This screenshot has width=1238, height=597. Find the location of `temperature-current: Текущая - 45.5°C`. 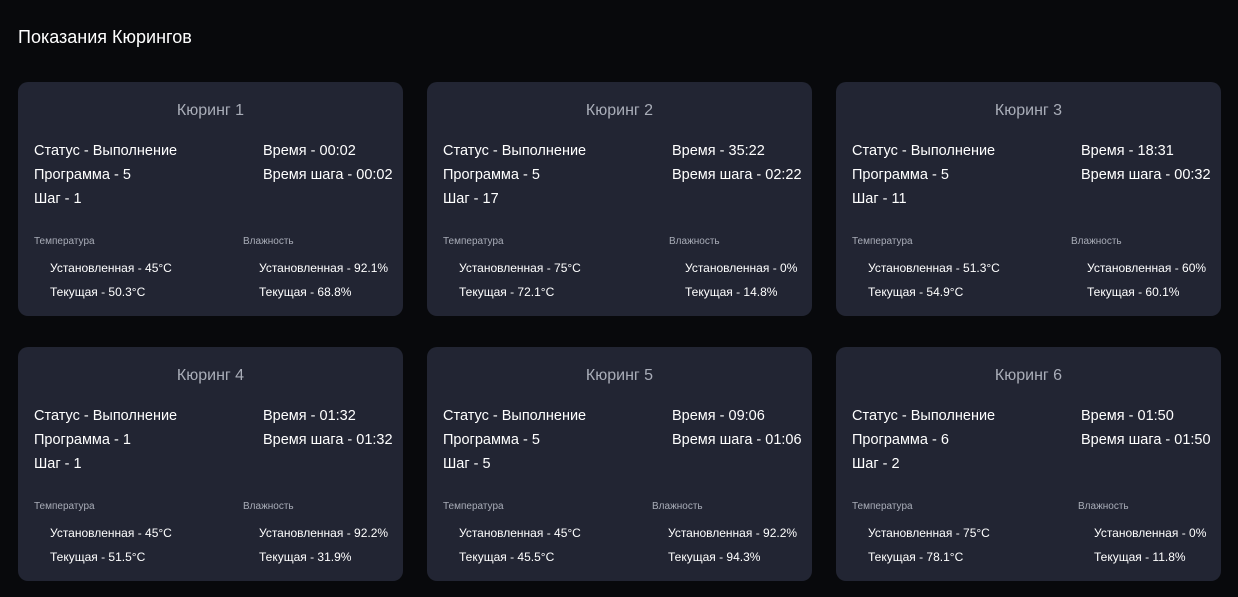

temperature-current: Текущая - 45.5°C is located at coordinates (507, 557).